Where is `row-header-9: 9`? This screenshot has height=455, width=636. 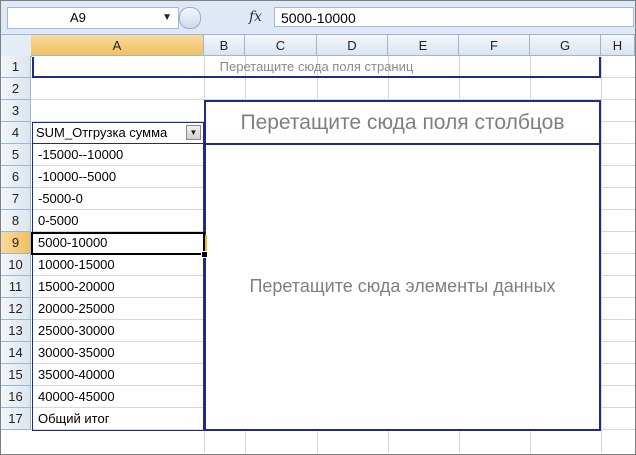
row-header-9: 9 is located at coordinates (16, 243).